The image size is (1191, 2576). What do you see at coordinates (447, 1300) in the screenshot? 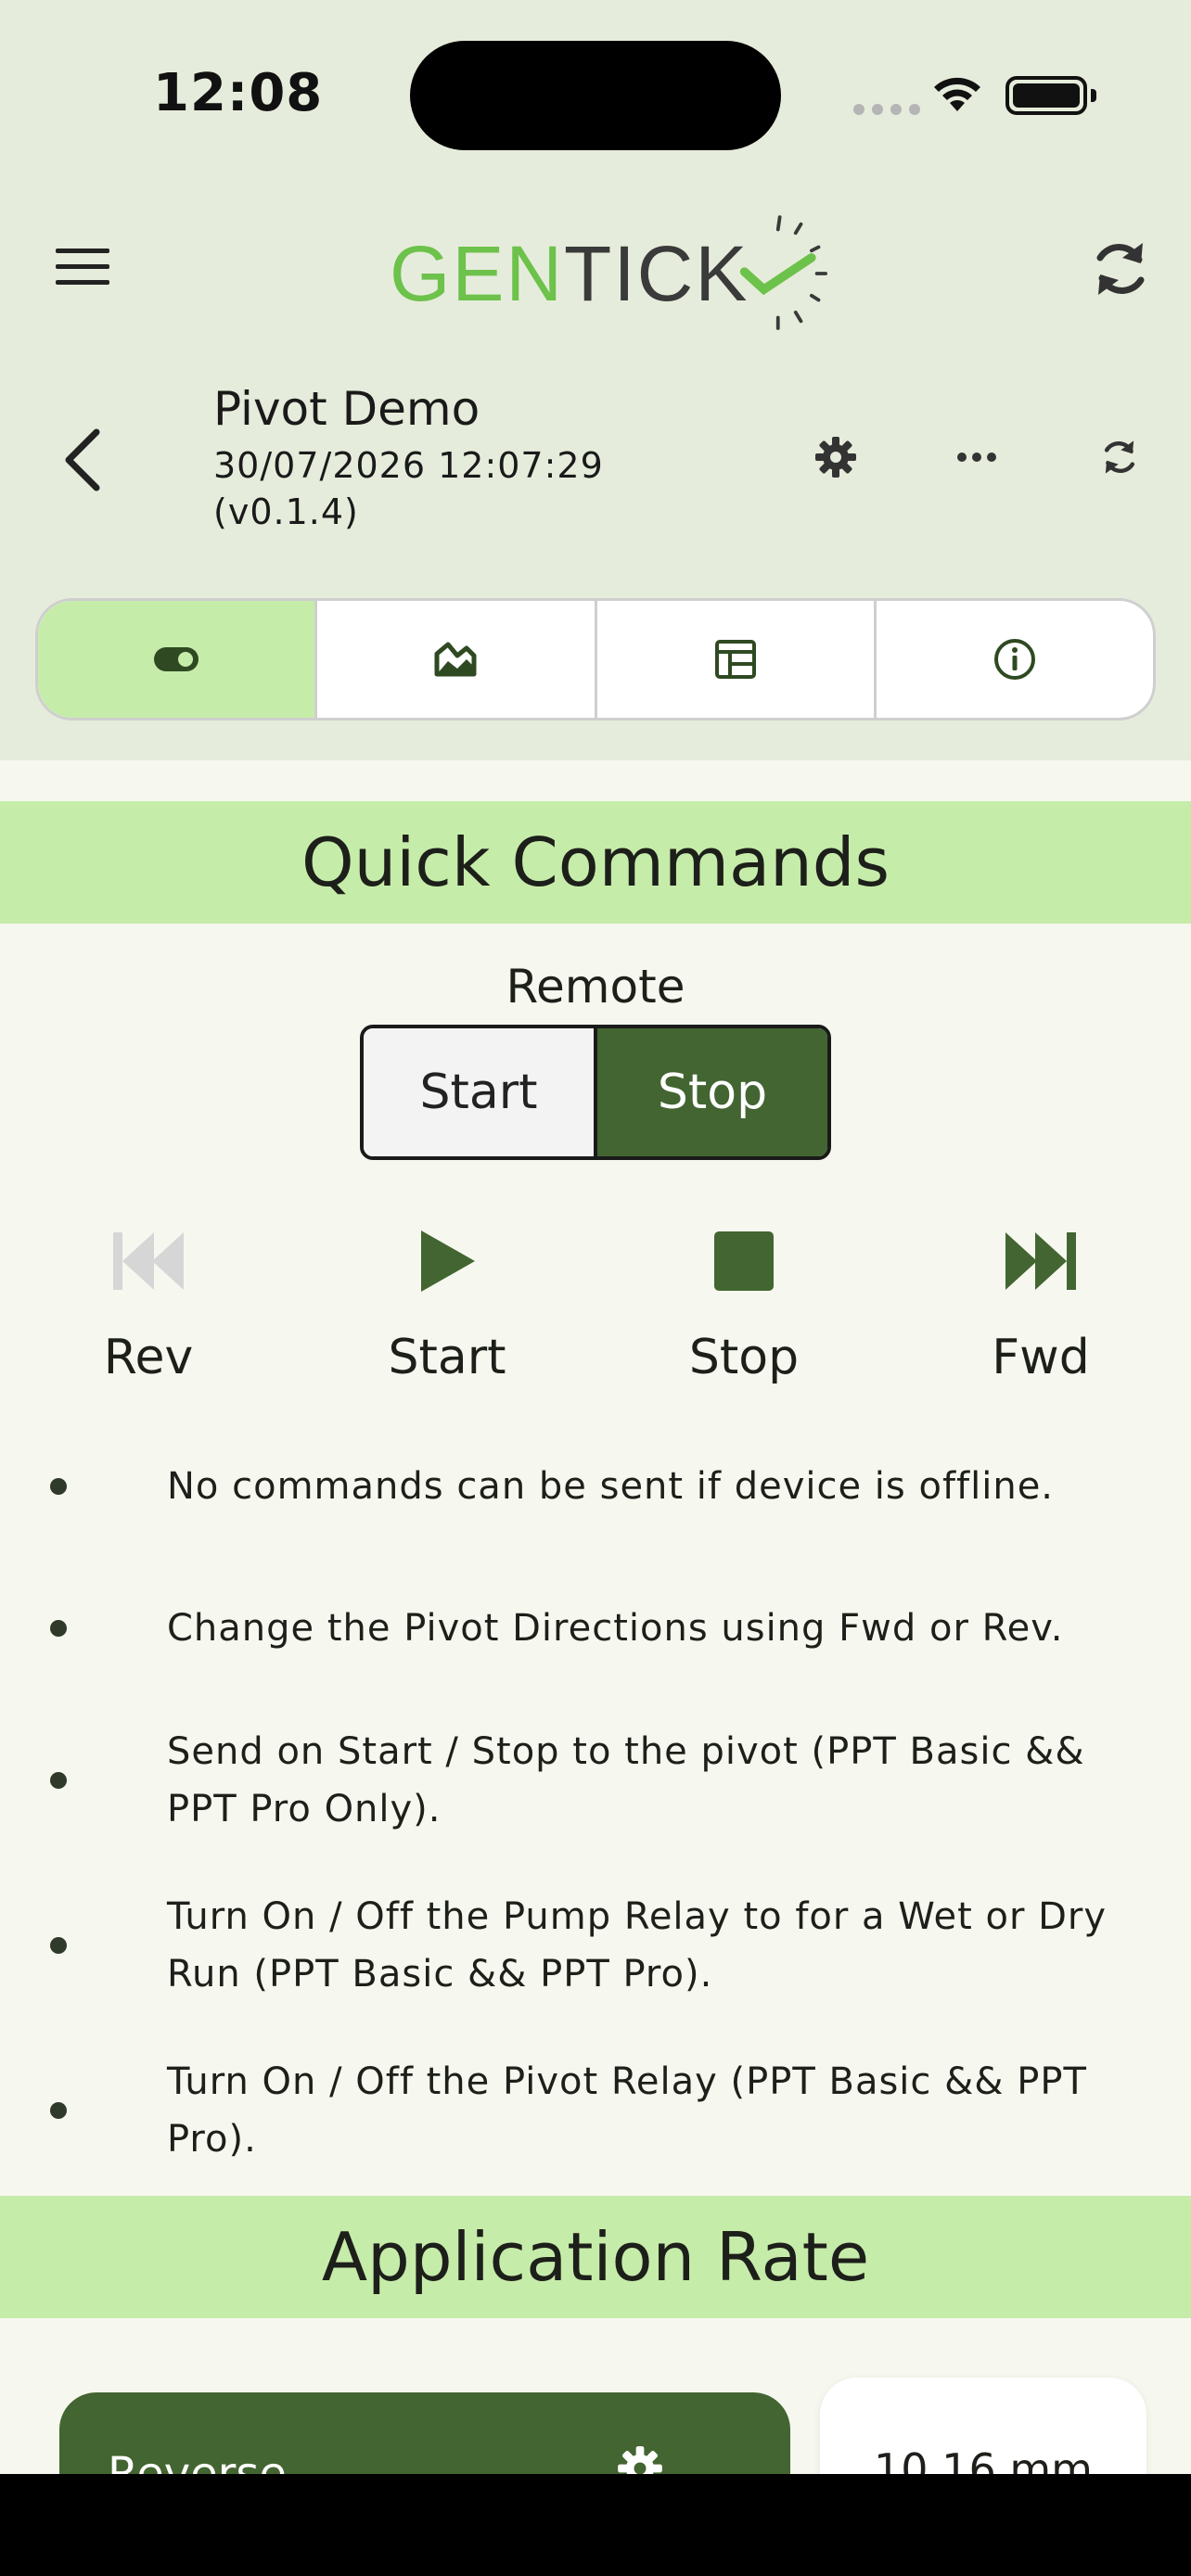
I see `start-button: Start` at bounding box center [447, 1300].